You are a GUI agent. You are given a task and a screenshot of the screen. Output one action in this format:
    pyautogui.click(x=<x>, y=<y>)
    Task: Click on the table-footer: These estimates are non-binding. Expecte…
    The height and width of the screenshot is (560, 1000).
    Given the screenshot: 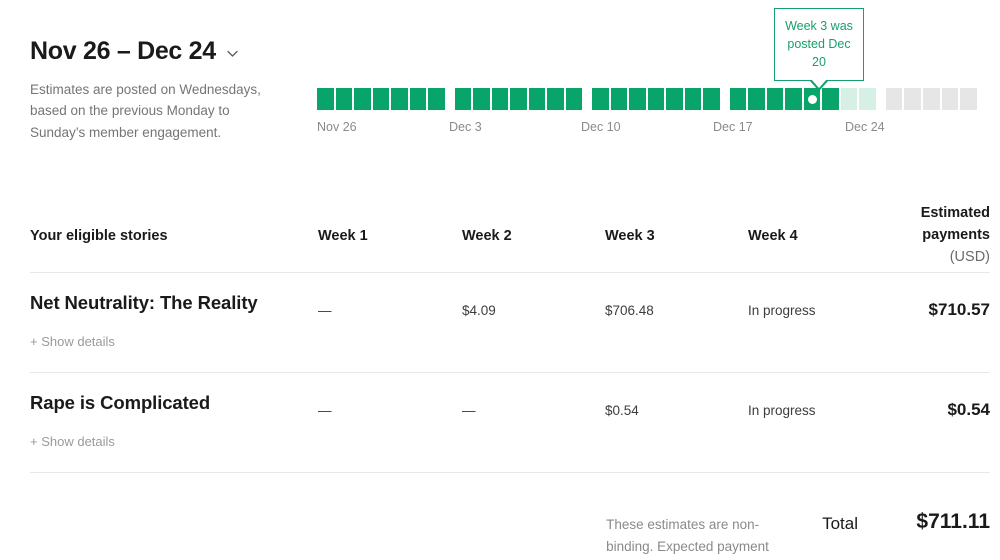 What is the action you would take?
    pyautogui.click(x=510, y=528)
    